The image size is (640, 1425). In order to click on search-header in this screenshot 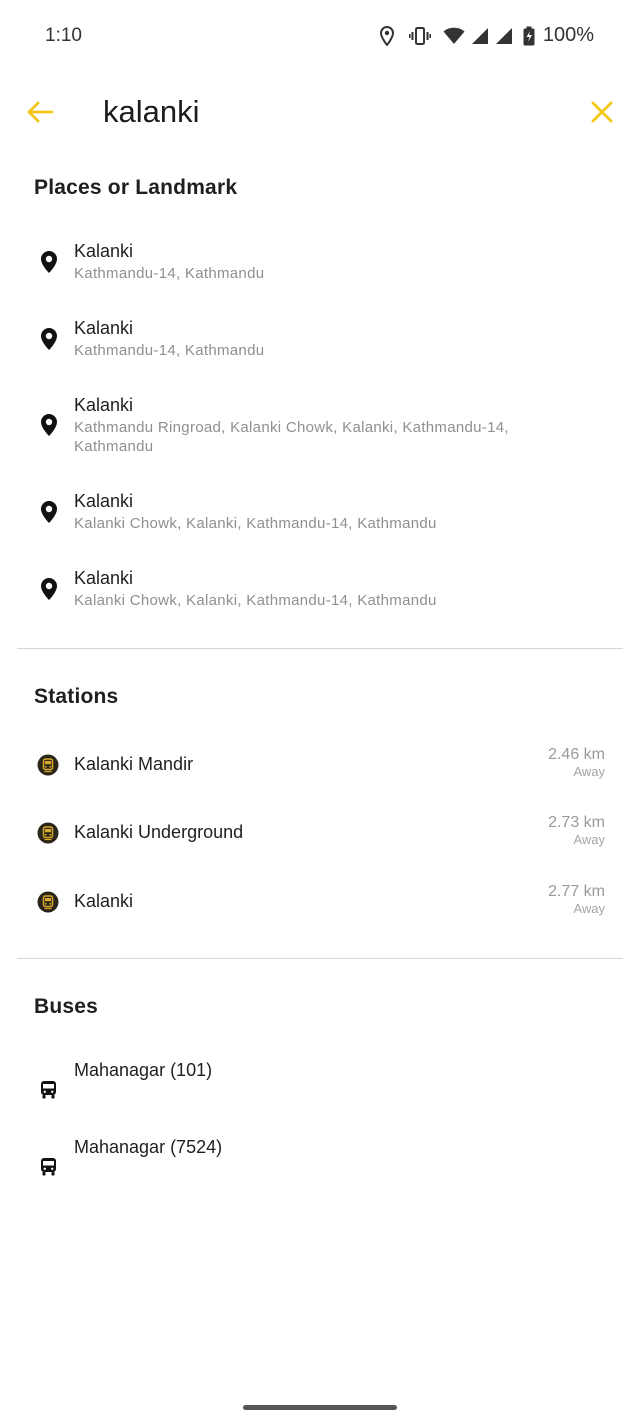, I will do `click(320, 113)`.